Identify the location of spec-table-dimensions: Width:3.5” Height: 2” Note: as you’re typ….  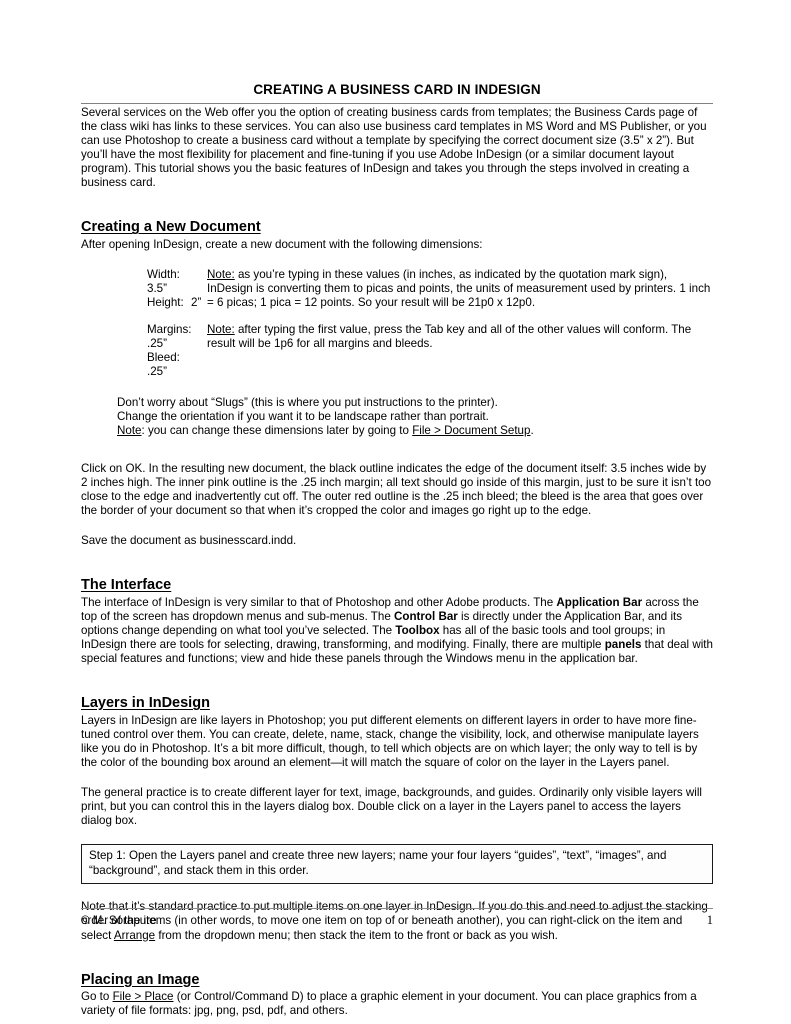
(397, 324).